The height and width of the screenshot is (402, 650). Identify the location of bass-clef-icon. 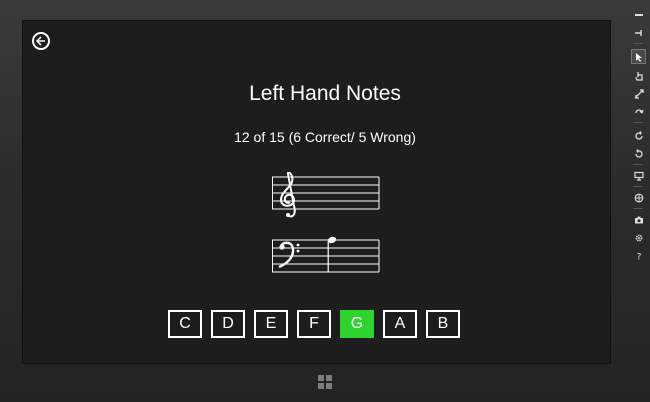
(289, 255).